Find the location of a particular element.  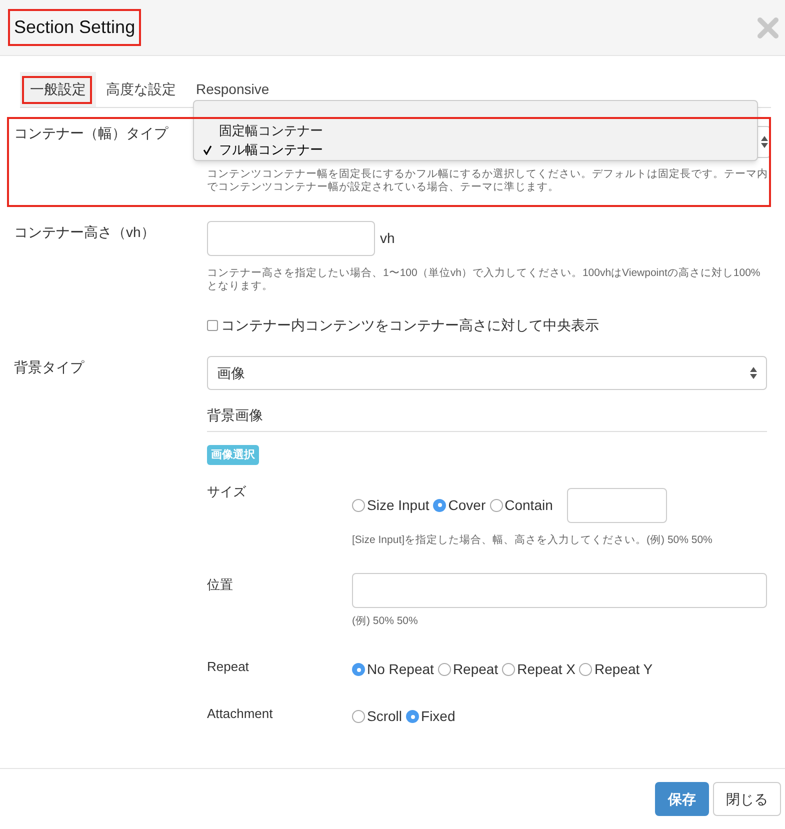

field-label: 背景タイプ is located at coordinates (49, 367).